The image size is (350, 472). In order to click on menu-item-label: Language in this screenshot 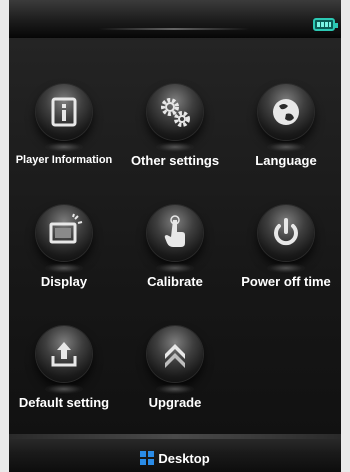, I will do `click(286, 160)`.